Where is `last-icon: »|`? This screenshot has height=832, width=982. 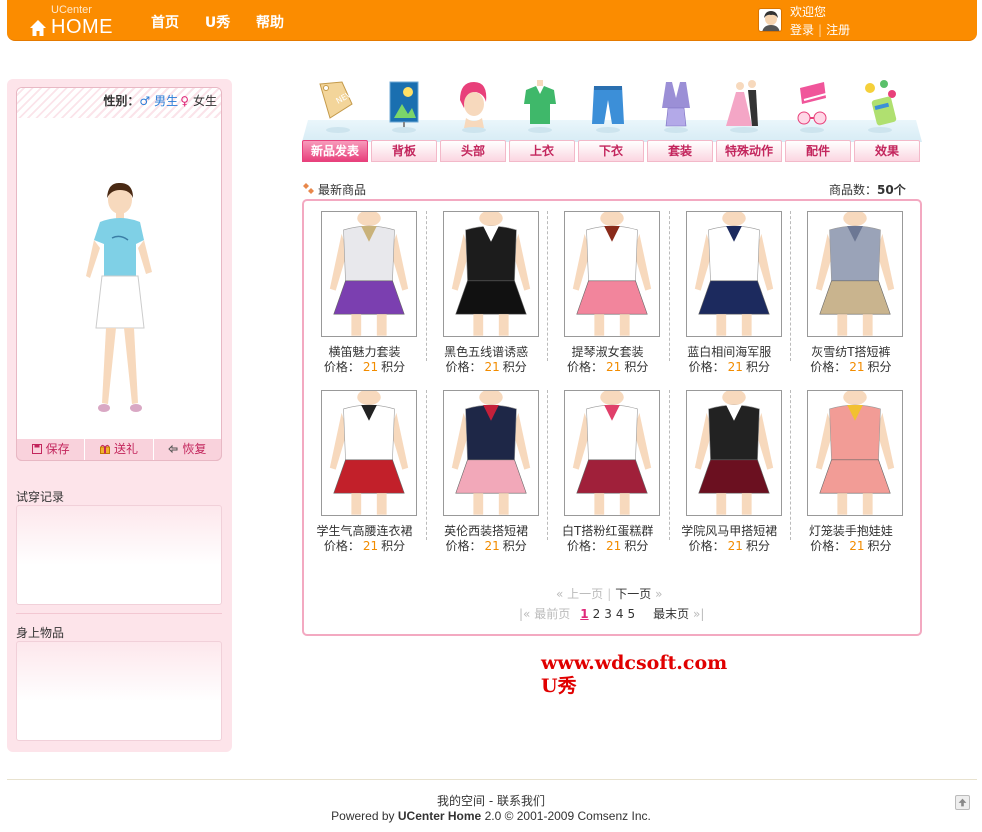
last-icon: »| is located at coordinates (699, 614).